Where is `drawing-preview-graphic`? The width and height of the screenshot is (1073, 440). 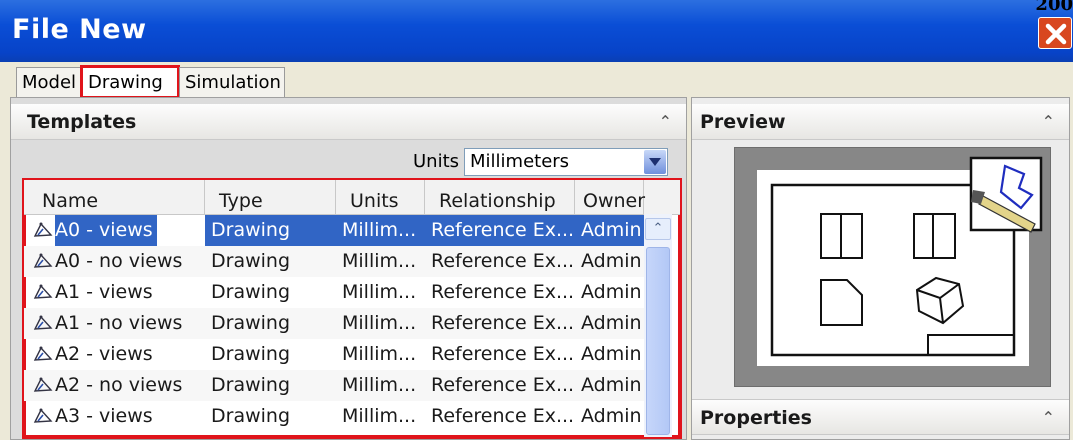 drawing-preview-graphic is located at coordinates (900, 261).